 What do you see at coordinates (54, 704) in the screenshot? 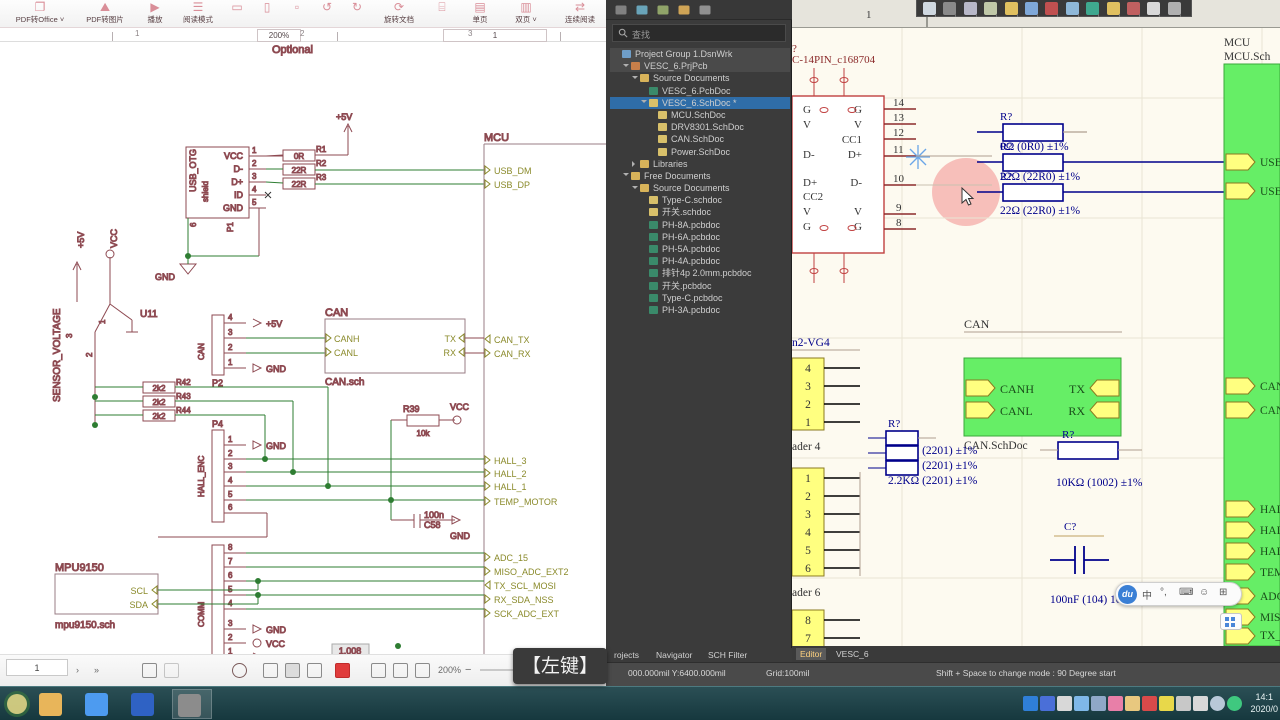
I see `taskbar-file-explorer-icon` at bounding box center [54, 704].